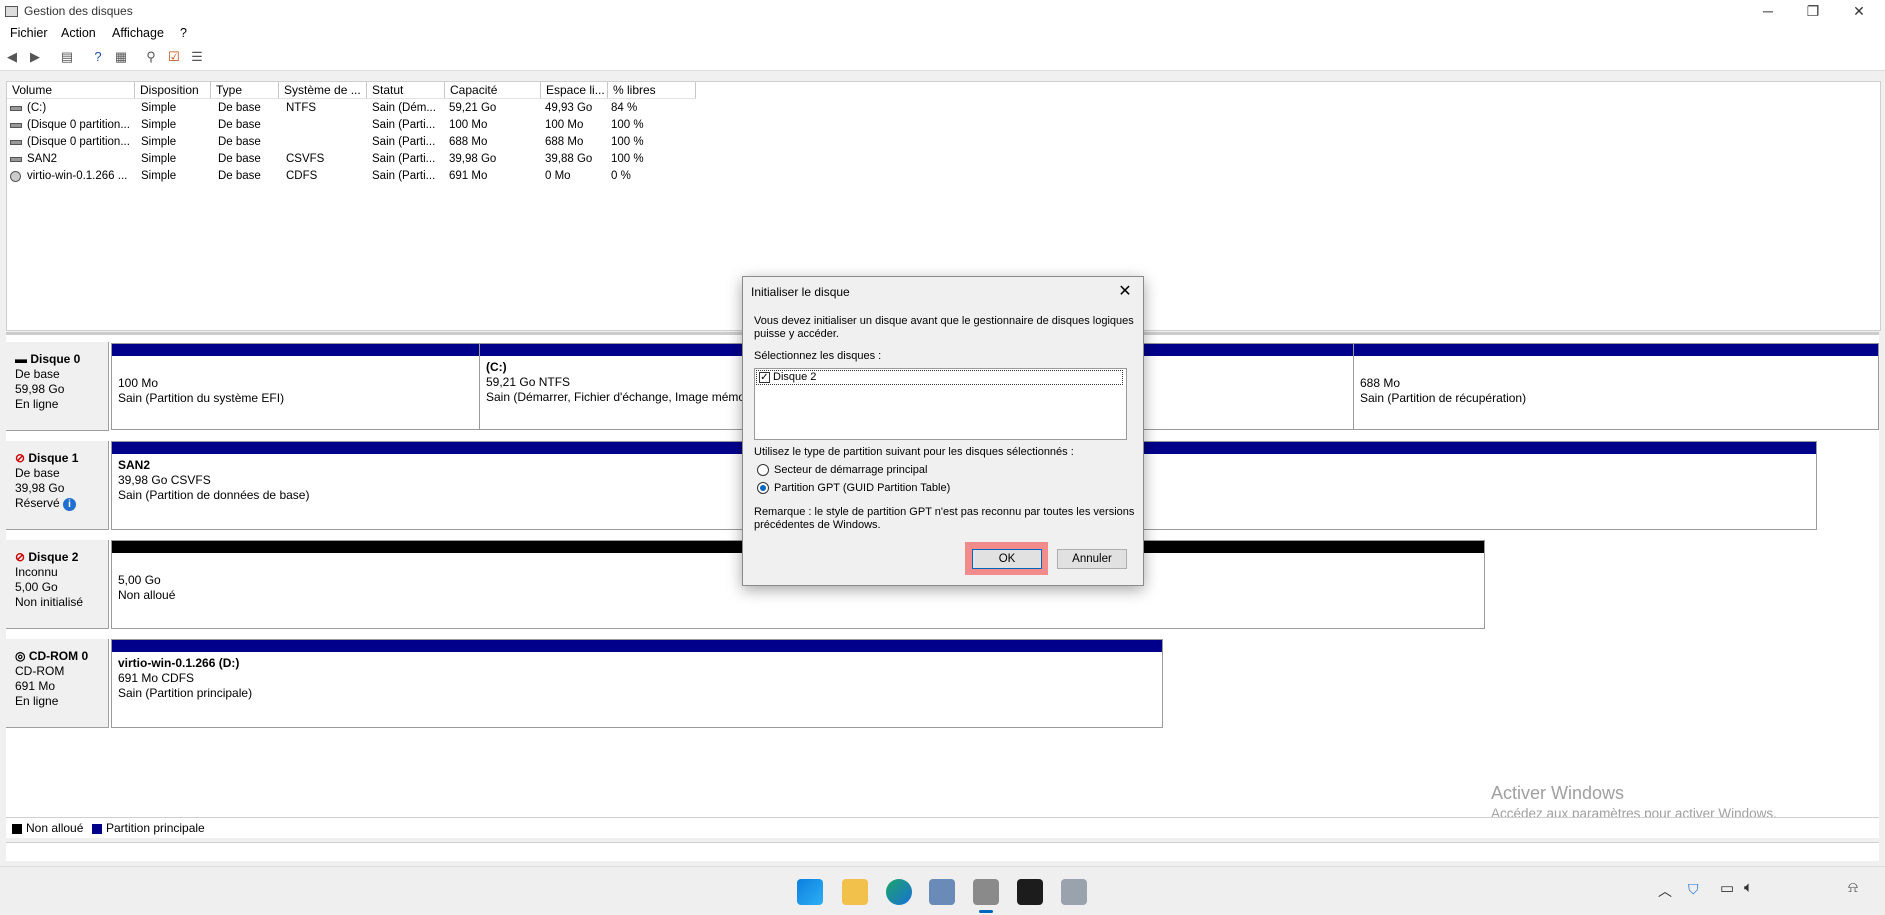 Image resolution: width=1885 pixels, height=915 pixels. Describe the element at coordinates (121, 57) in the screenshot. I see `properties-icon: ▦` at that location.